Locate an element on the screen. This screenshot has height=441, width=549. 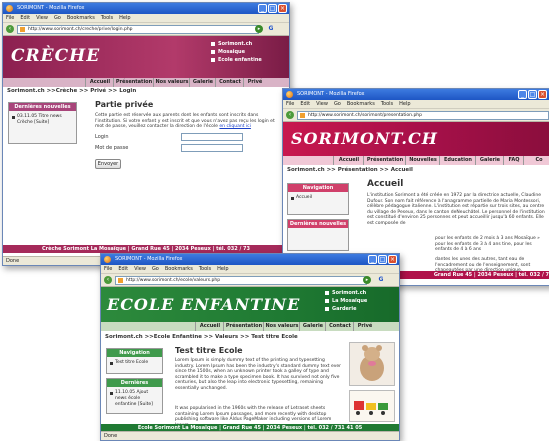
banner-menu: Sorimont.ch La Mosaïque Garderie is located at coordinates (346, 301).